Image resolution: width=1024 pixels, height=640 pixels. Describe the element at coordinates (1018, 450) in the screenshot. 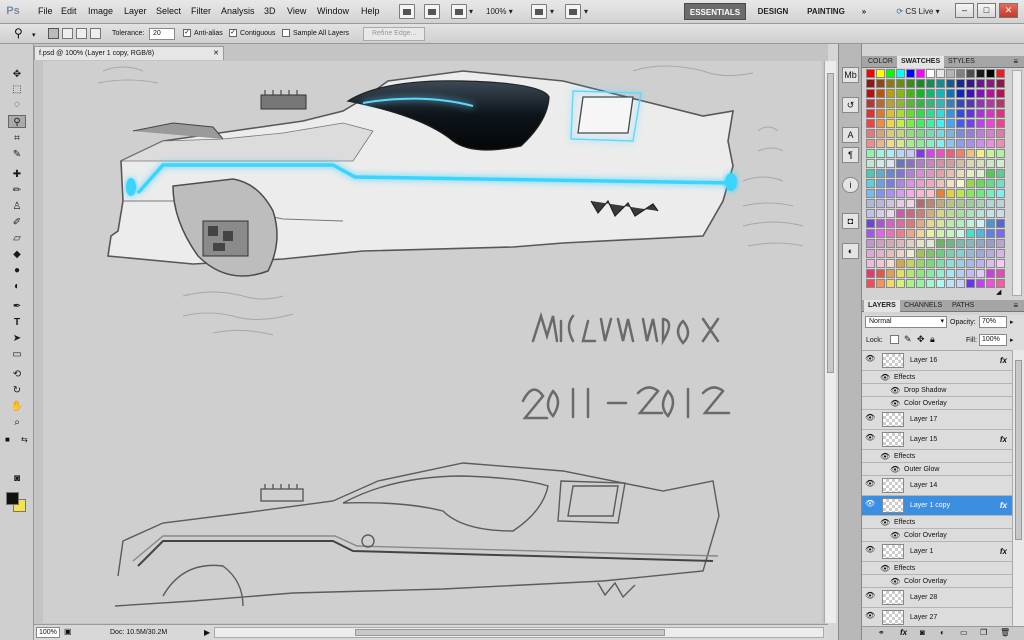

I see `scrollbar-thumb` at that location.